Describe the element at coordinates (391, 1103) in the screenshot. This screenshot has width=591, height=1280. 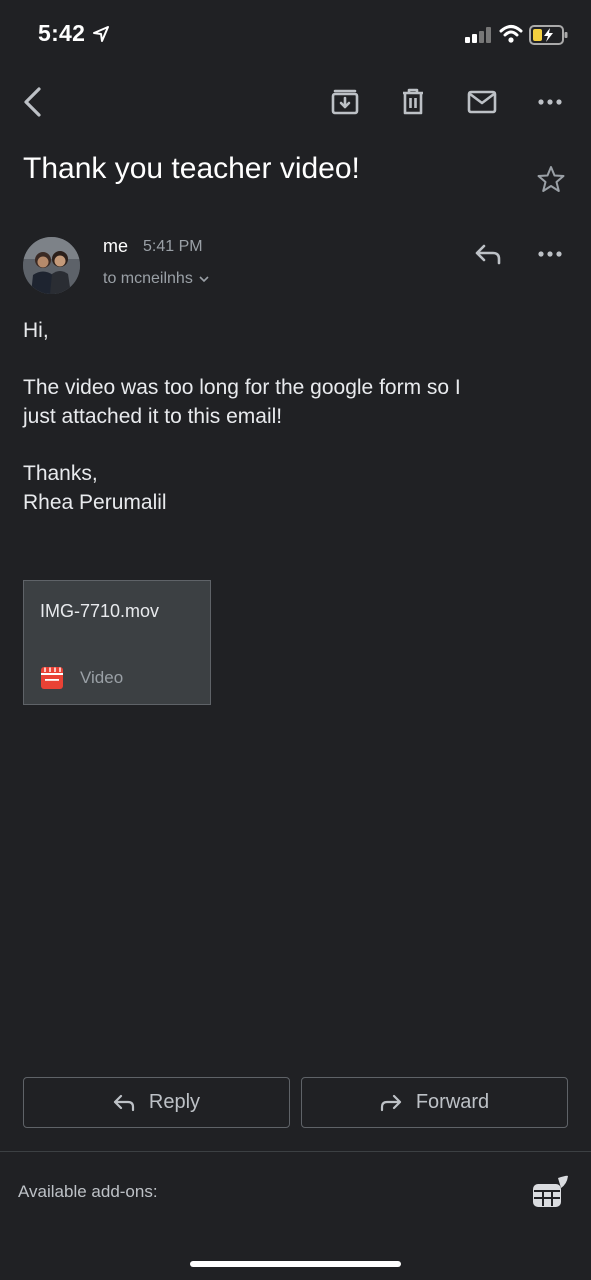
I see `forward-icon` at that location.